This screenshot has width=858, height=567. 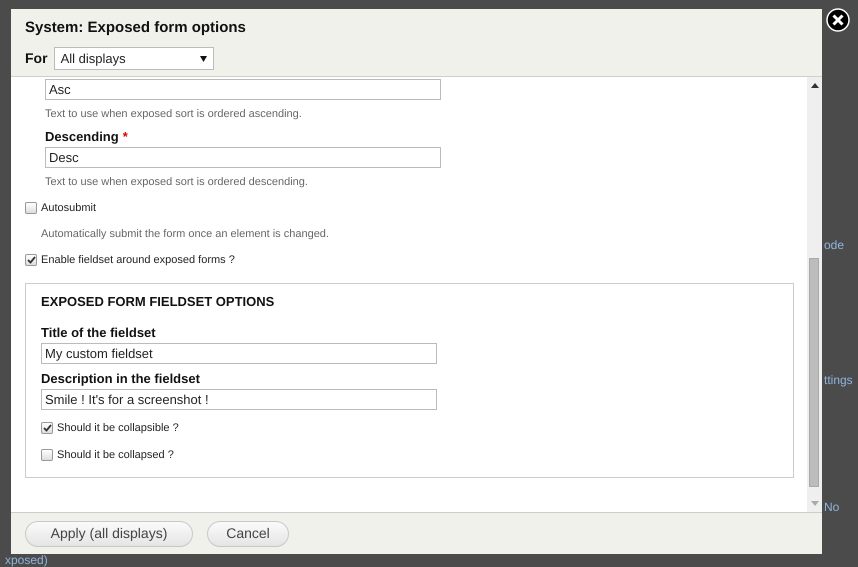 I want to click on text-input-field: Asc, so click(x=243, y=89).